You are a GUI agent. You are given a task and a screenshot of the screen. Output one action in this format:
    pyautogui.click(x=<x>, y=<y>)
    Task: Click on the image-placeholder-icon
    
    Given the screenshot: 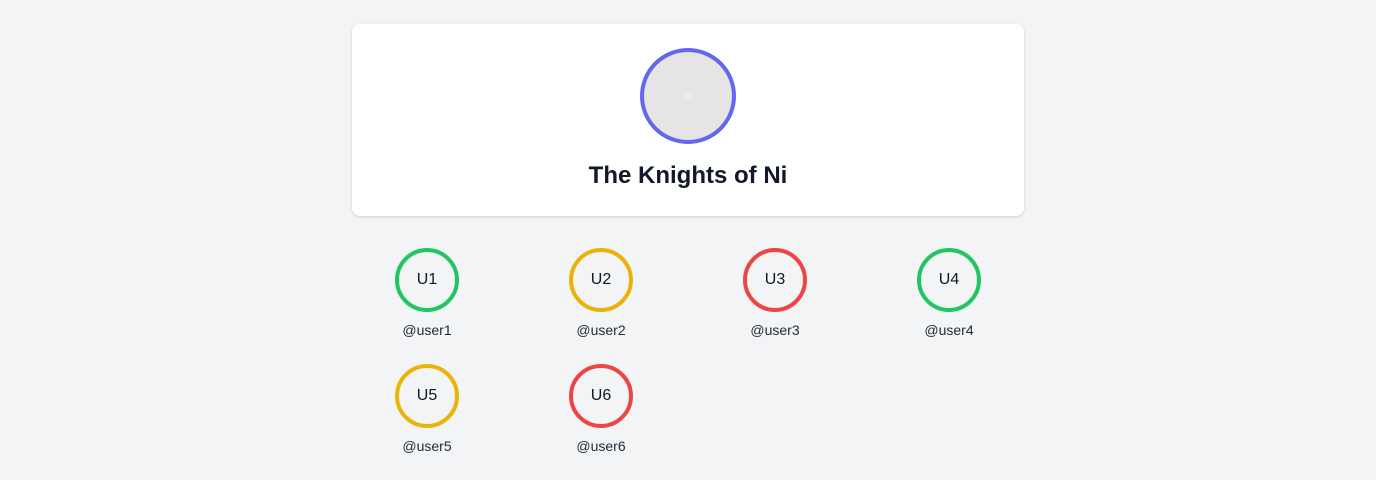 What is the action you would take?
    pyautogui.click(x=688, y=96)
    